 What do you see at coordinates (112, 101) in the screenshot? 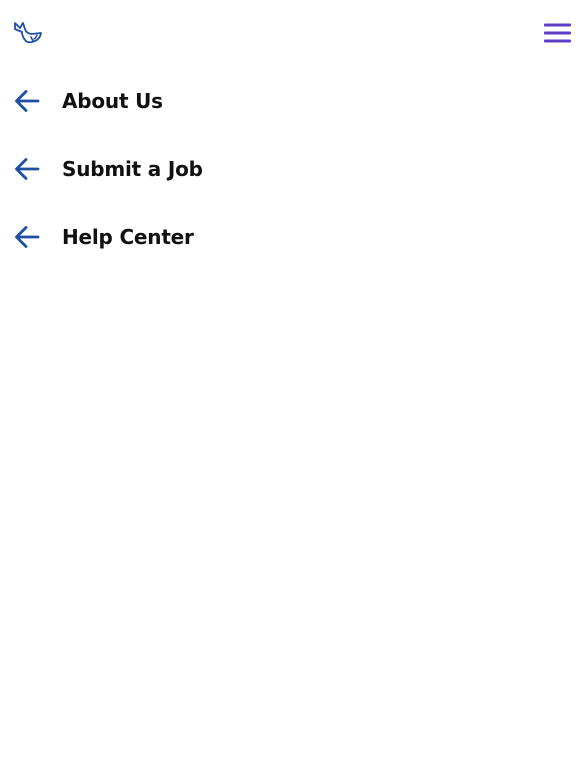
I see `nav-item-label: About Us` at bounding box center [112, 101].